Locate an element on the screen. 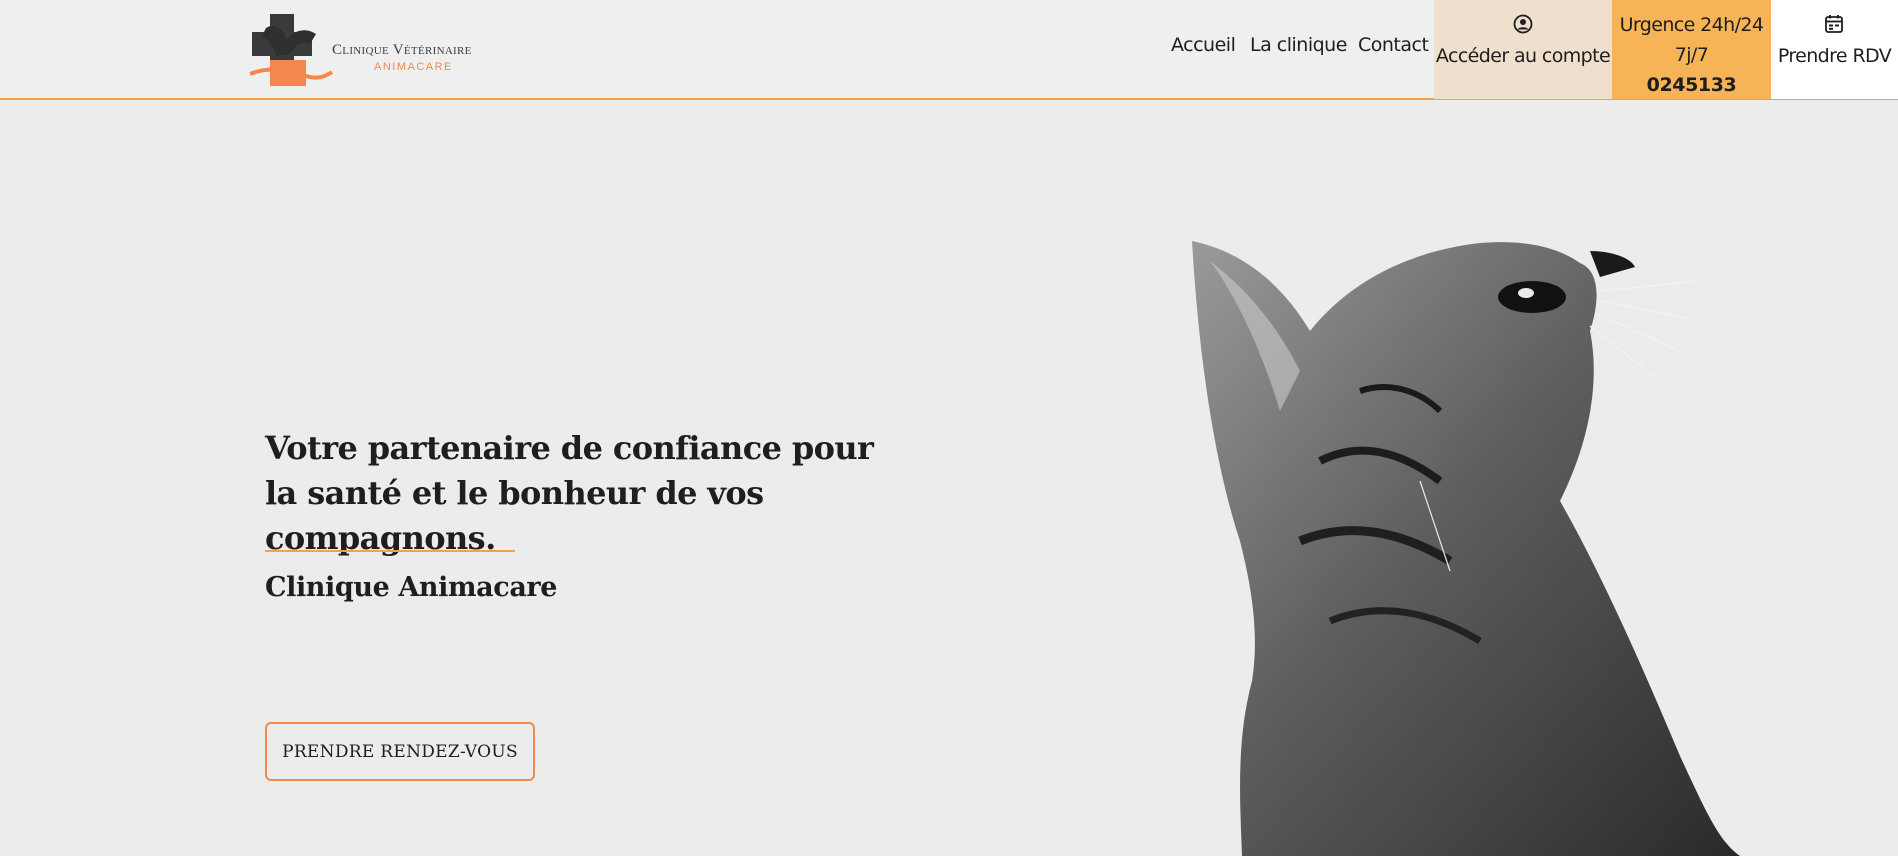 The height and width of the screenshot is (856, 1898). book-appointment-button: PRENDRE RENDEZ-VOUS is located at coordinates (400, 751).